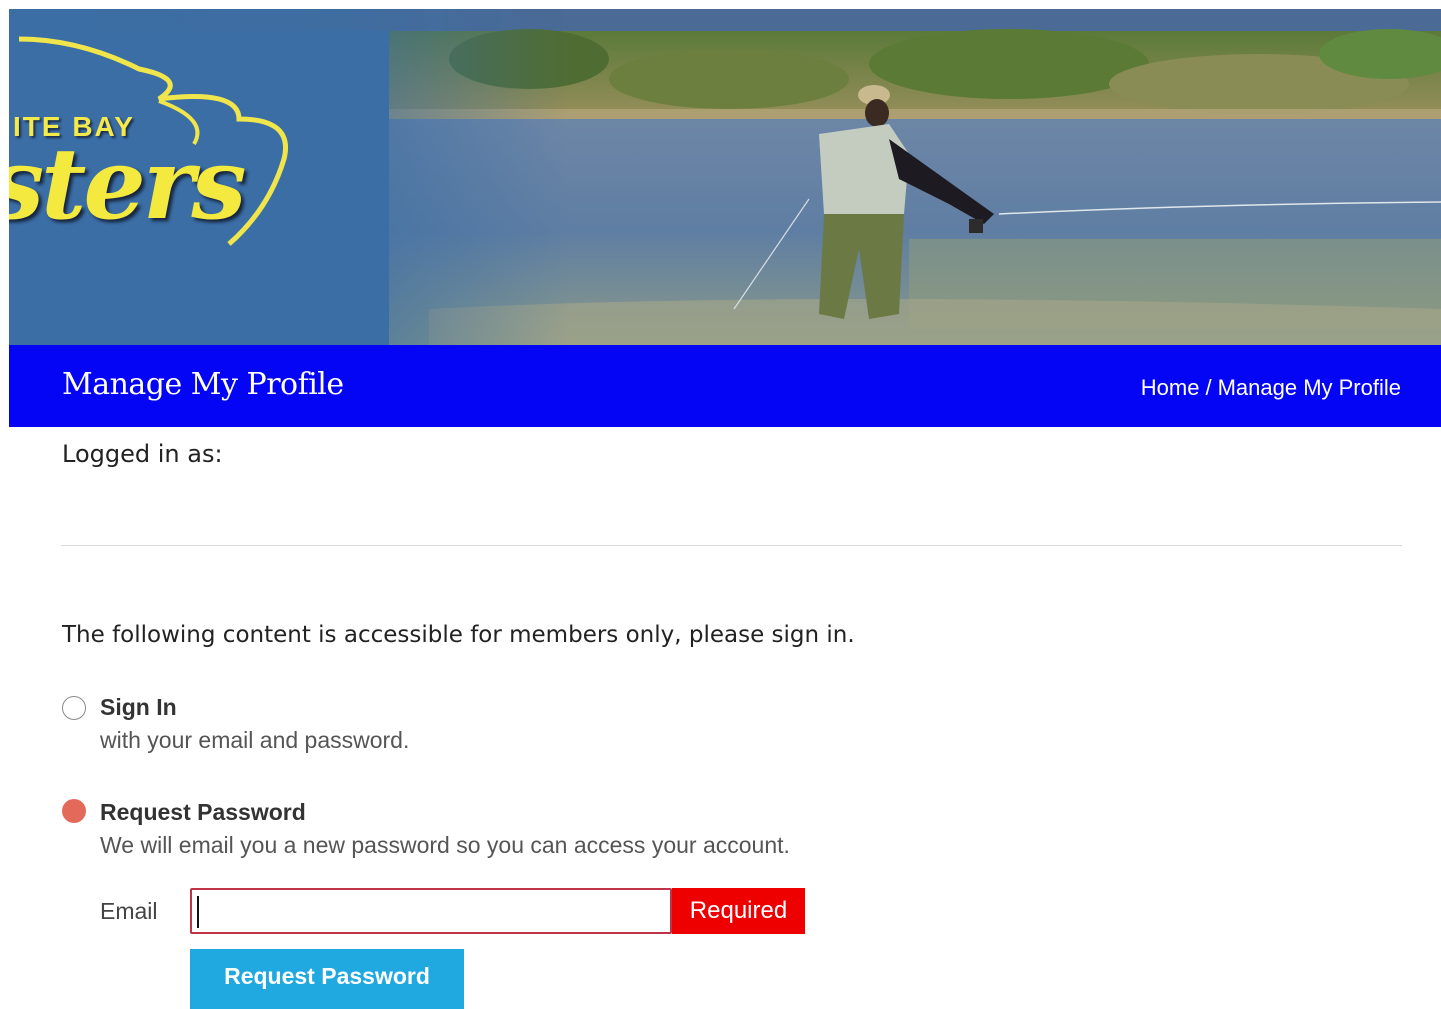  I want to click on section-divider, so click(731, 545).